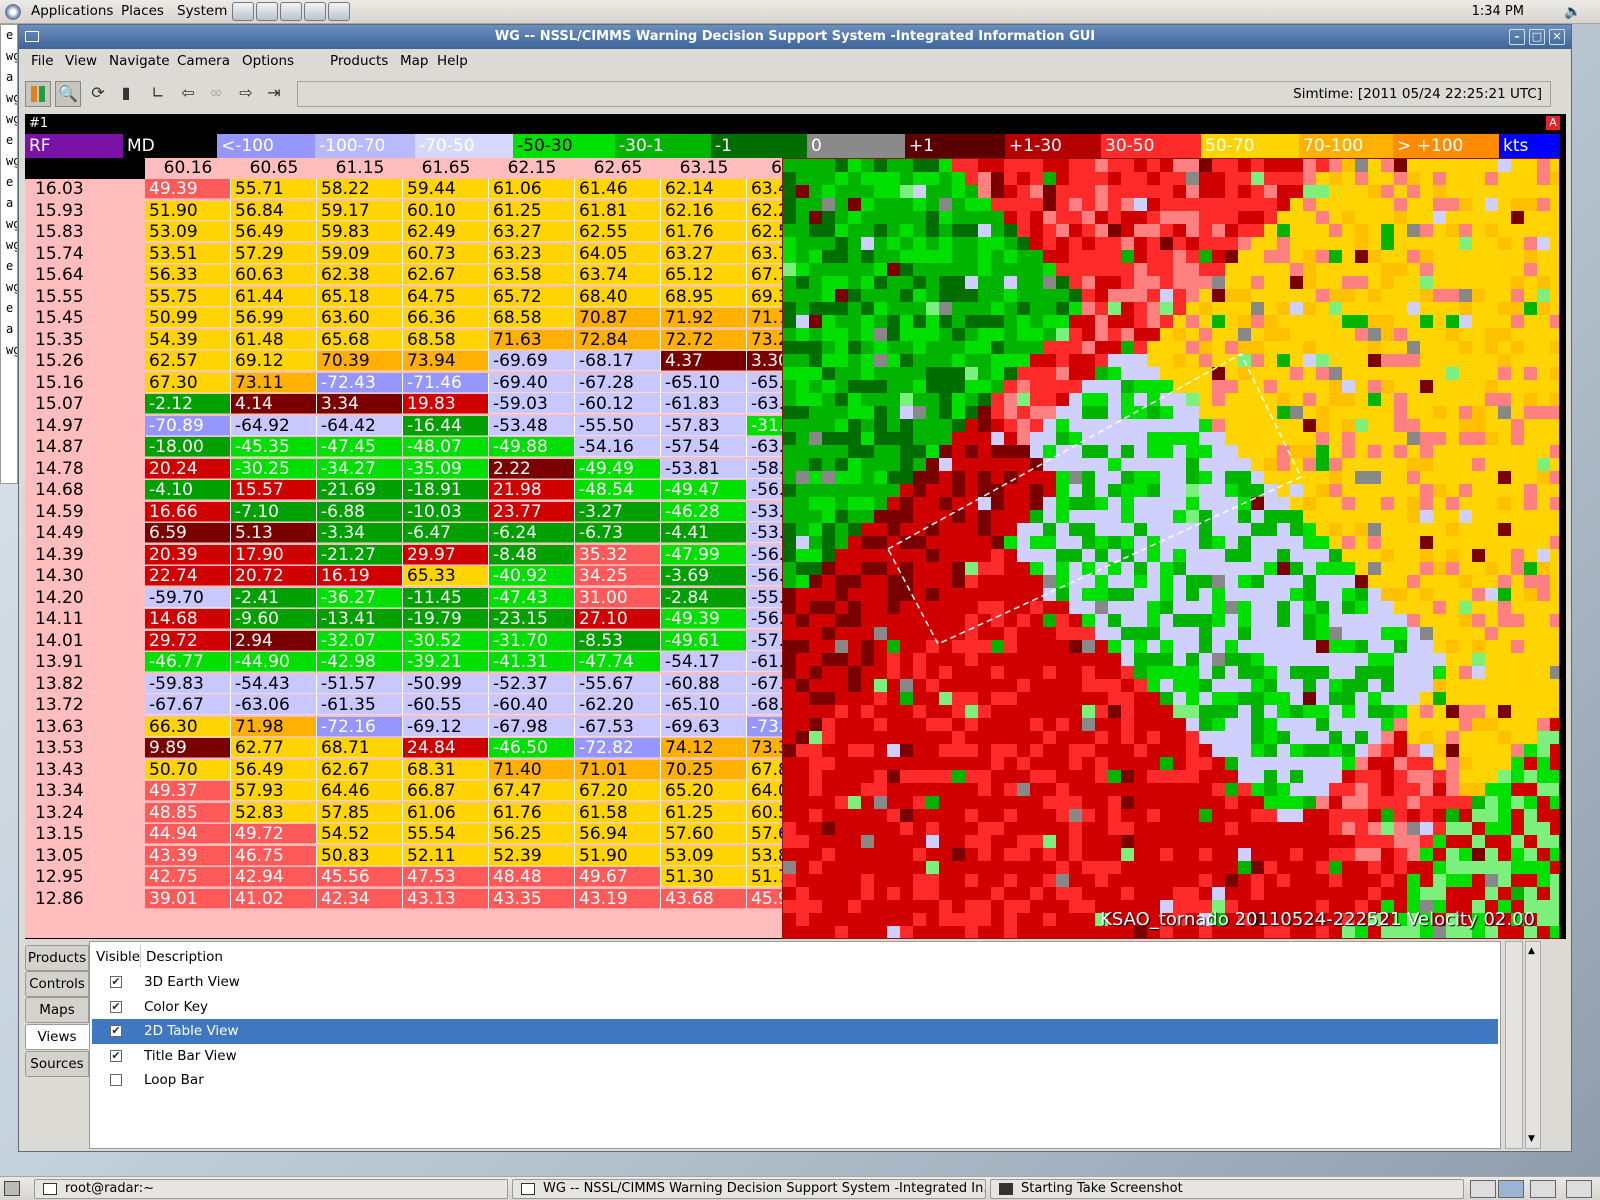 Image resolution: width=1600 pixels, height=1200 pixels. Describe the element at coordinates (704, 447) in the screenshot. I see `table-cell: -57.54` at that location.